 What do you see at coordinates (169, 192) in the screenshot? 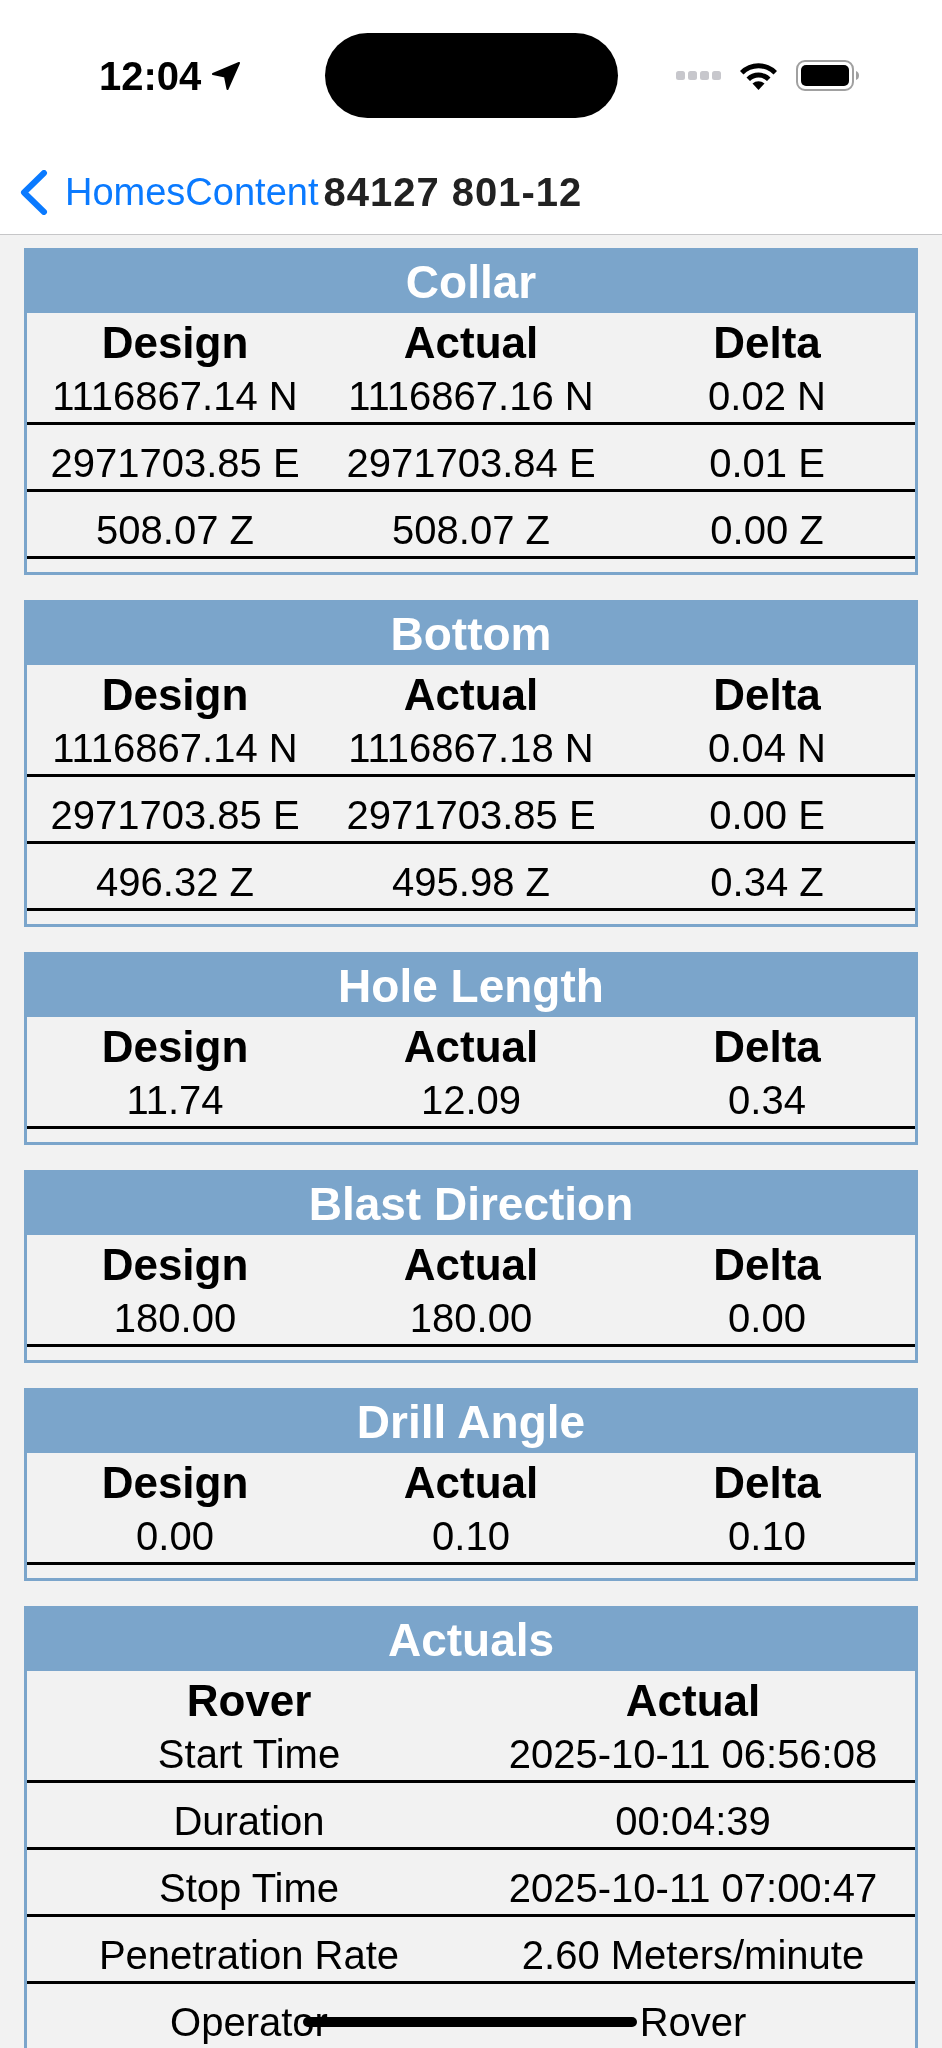
I see `back-button: HomesContent` at bounding box center [169, 192].